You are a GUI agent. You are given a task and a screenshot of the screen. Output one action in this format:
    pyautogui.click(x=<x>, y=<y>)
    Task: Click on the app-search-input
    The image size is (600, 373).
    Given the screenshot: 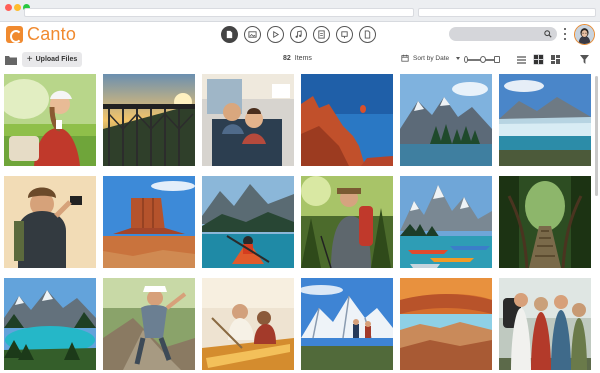 What is the action you would take?
    pyautogui.click(x=503, y=34)
    